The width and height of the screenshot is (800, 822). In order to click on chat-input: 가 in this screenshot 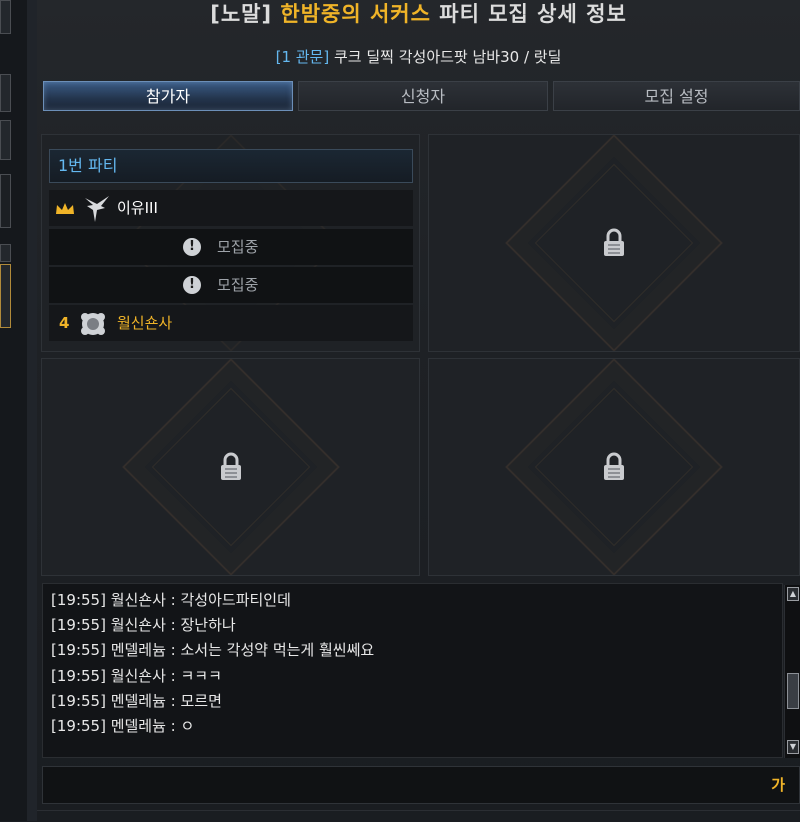, I will do `click(421, 785)`.